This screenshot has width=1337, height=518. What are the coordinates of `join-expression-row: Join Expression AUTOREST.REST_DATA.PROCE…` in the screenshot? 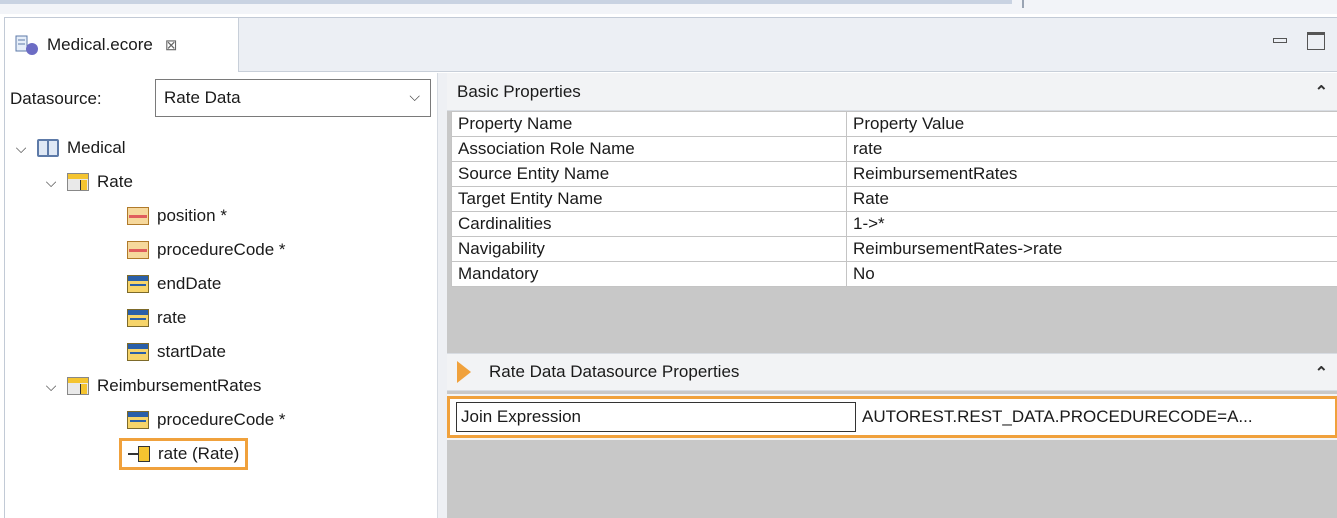 It's located at (892, 417).